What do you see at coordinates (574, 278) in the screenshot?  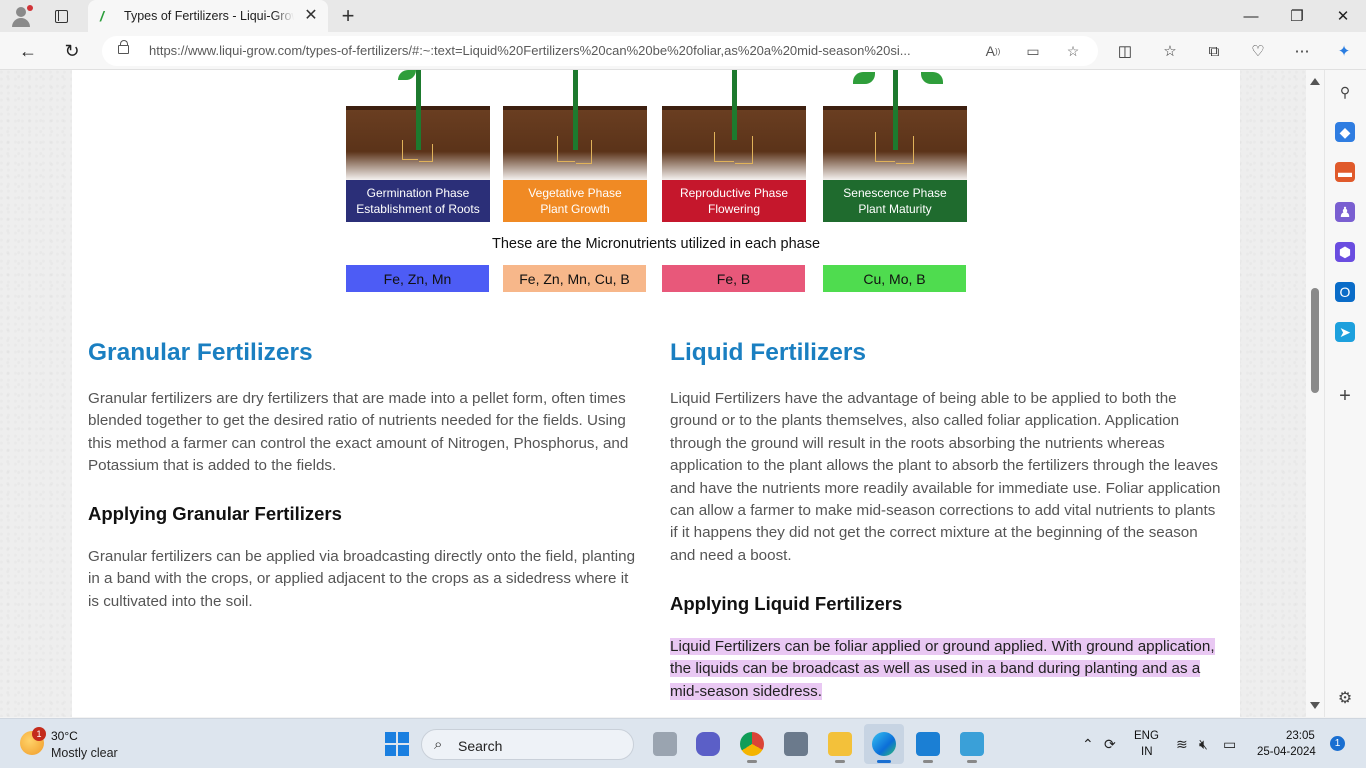 I see `micronutrient-box: Fe, Zn, Mn, Cu, B` at bounding box center [574, 278].